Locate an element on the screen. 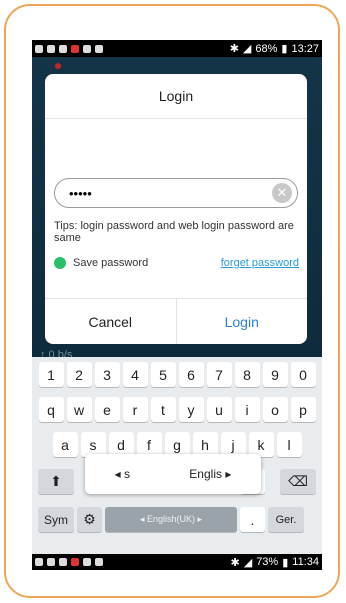 Image resolution: width=346 pixels, height=603 pixels. key-t: t is located at coordinates (163, 409).